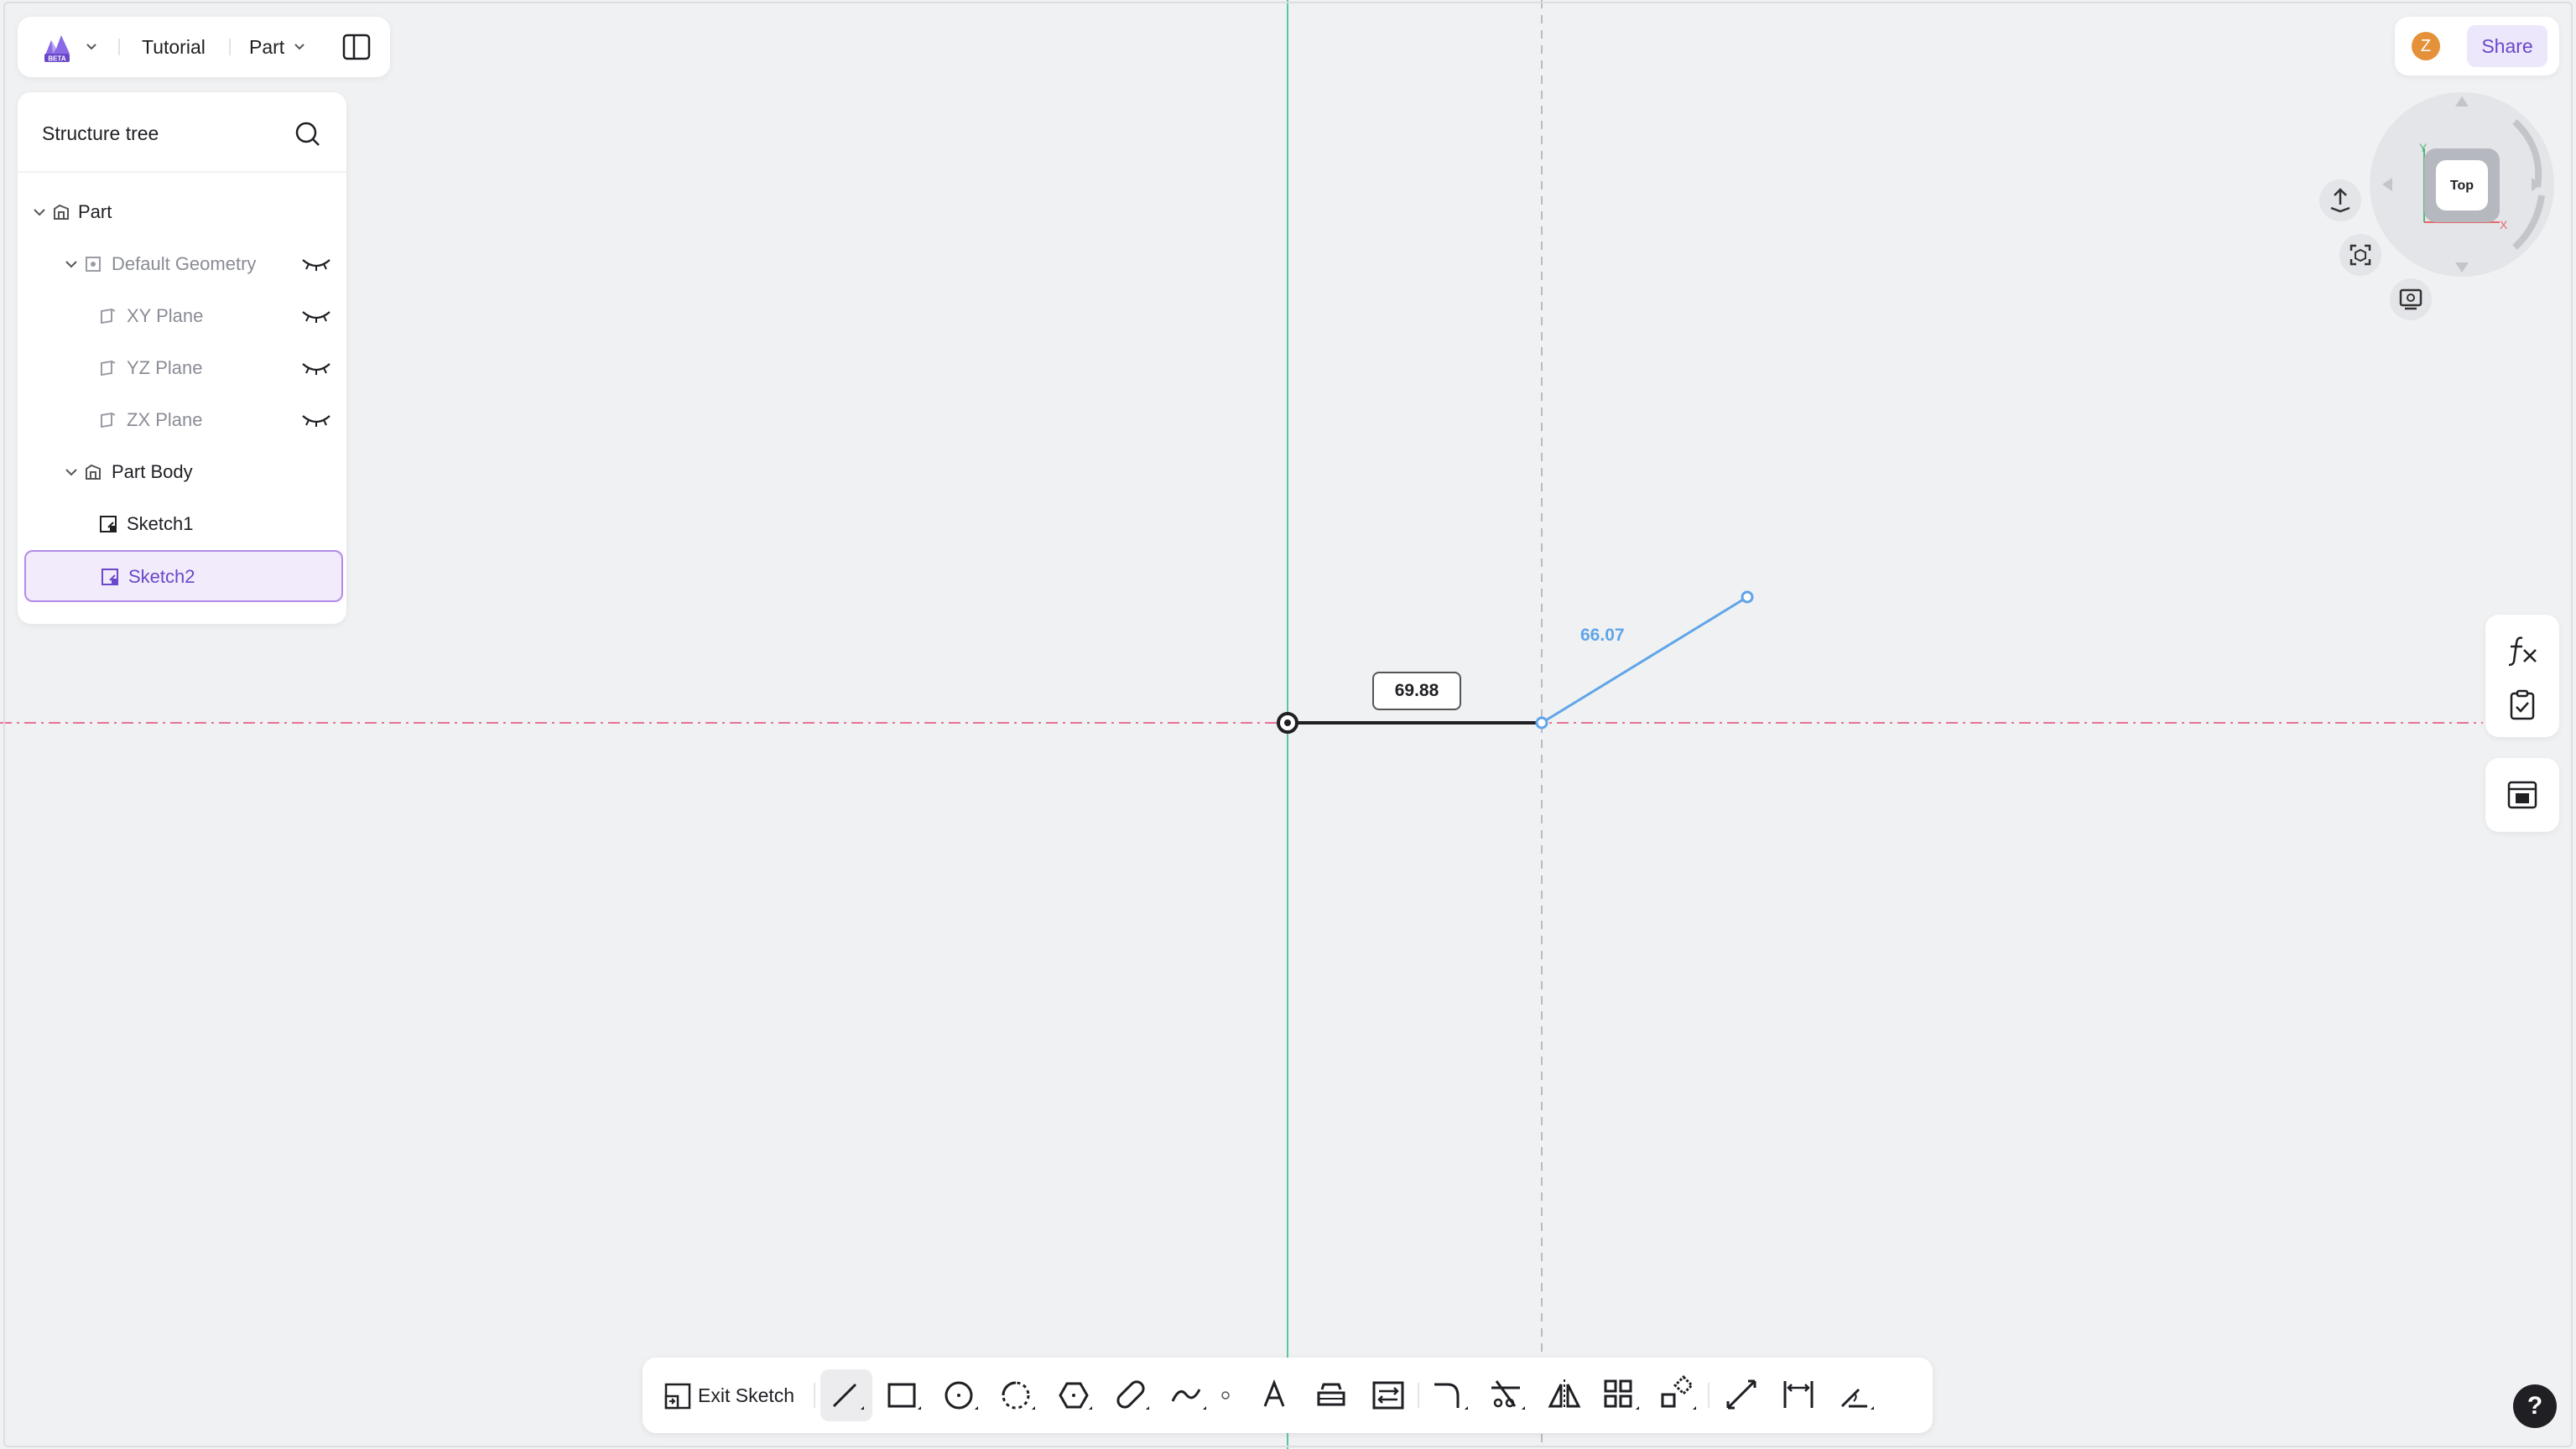 The image size is (2576, 1449). Describe the element at coordinates (2426, 46) in the screenshot. I see `avatar: Z` at that location.